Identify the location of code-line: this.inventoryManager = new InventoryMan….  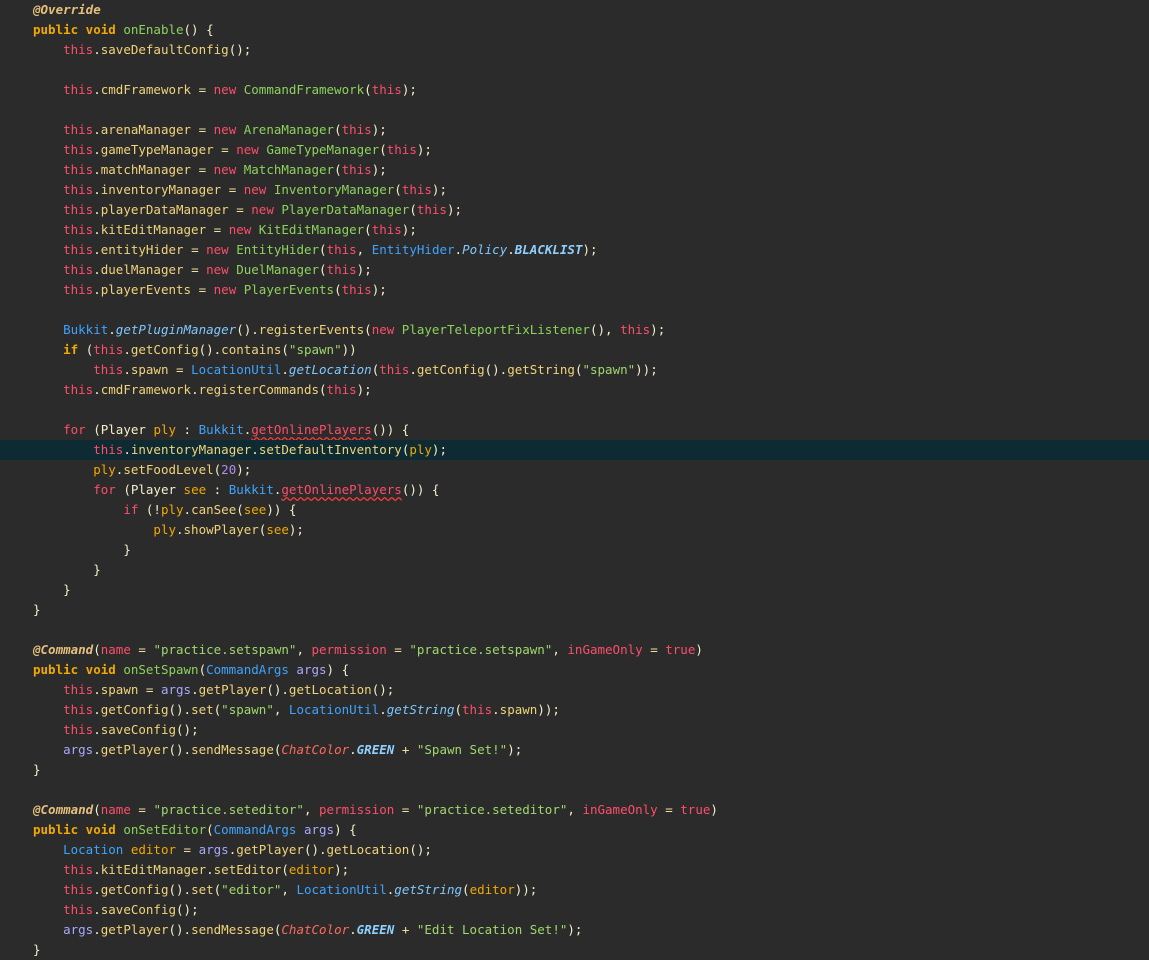
(574, 190).